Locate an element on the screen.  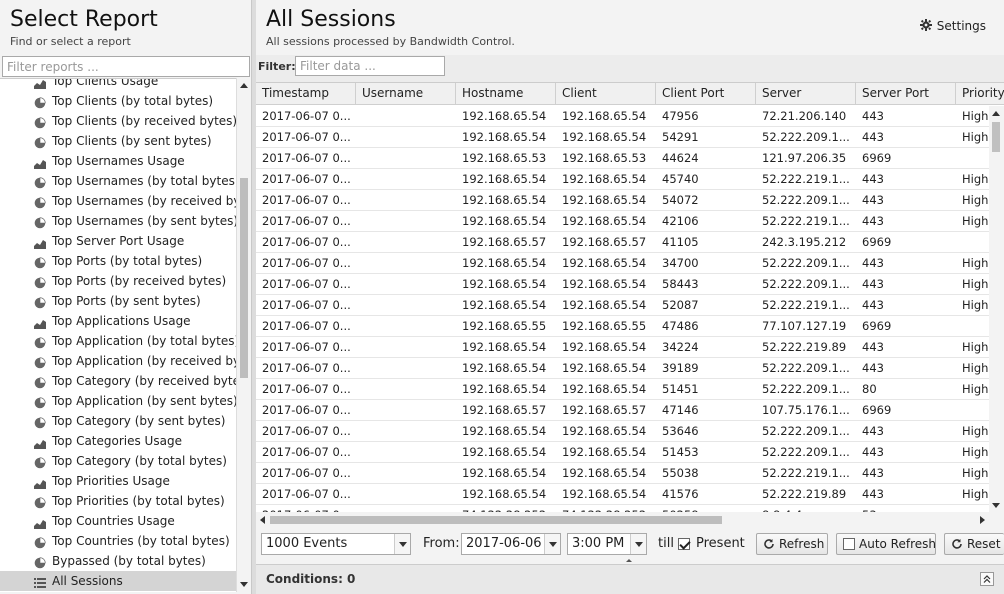
report-item: Top Clients Usage is located at coordinates (118, 85).